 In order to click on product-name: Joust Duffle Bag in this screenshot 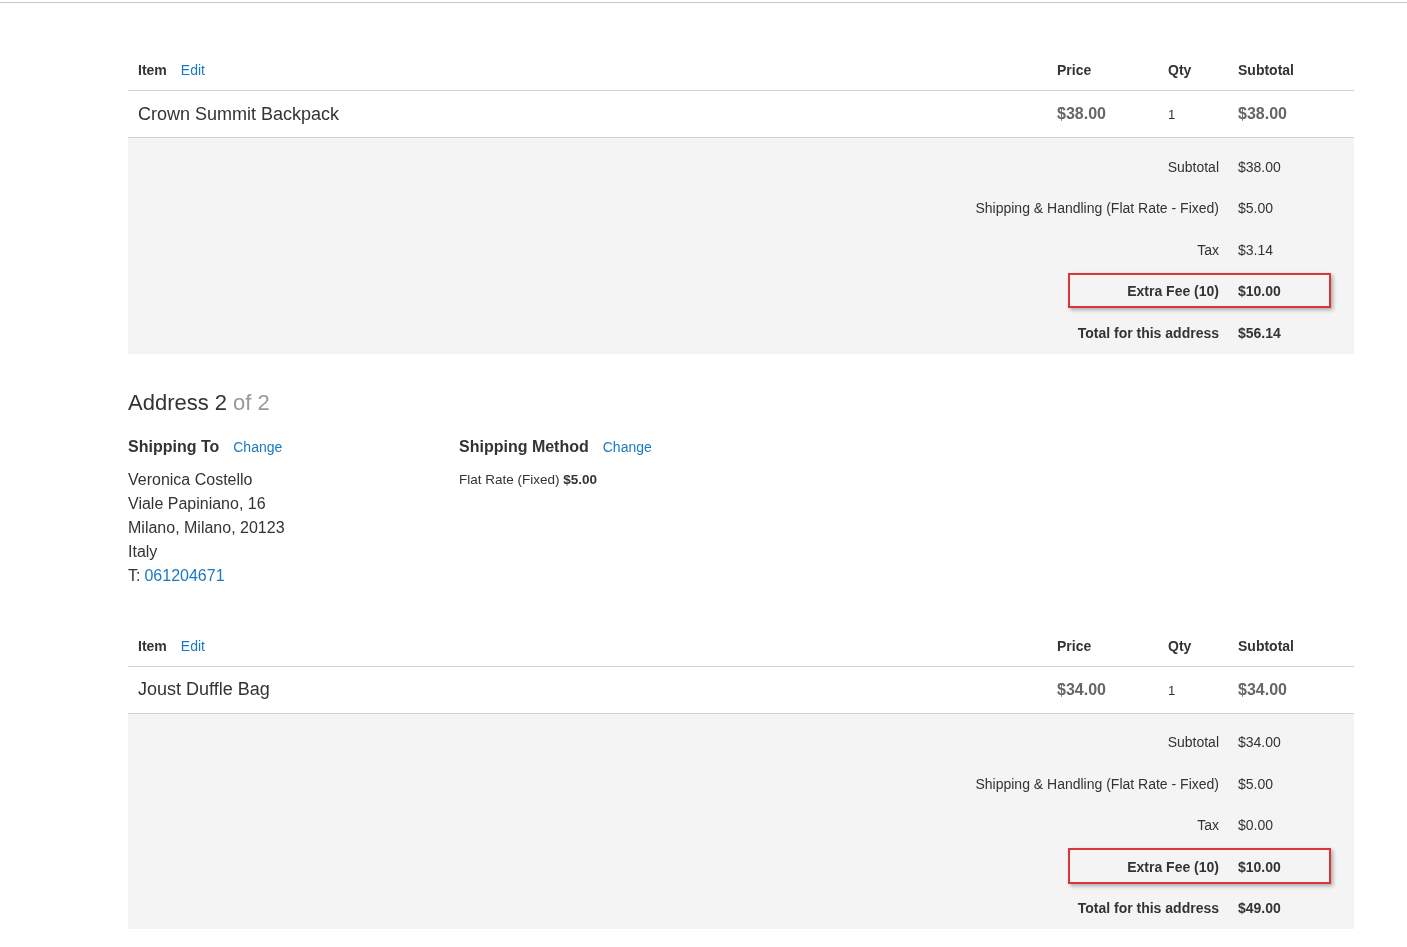, I will do `click(204, 689)`.